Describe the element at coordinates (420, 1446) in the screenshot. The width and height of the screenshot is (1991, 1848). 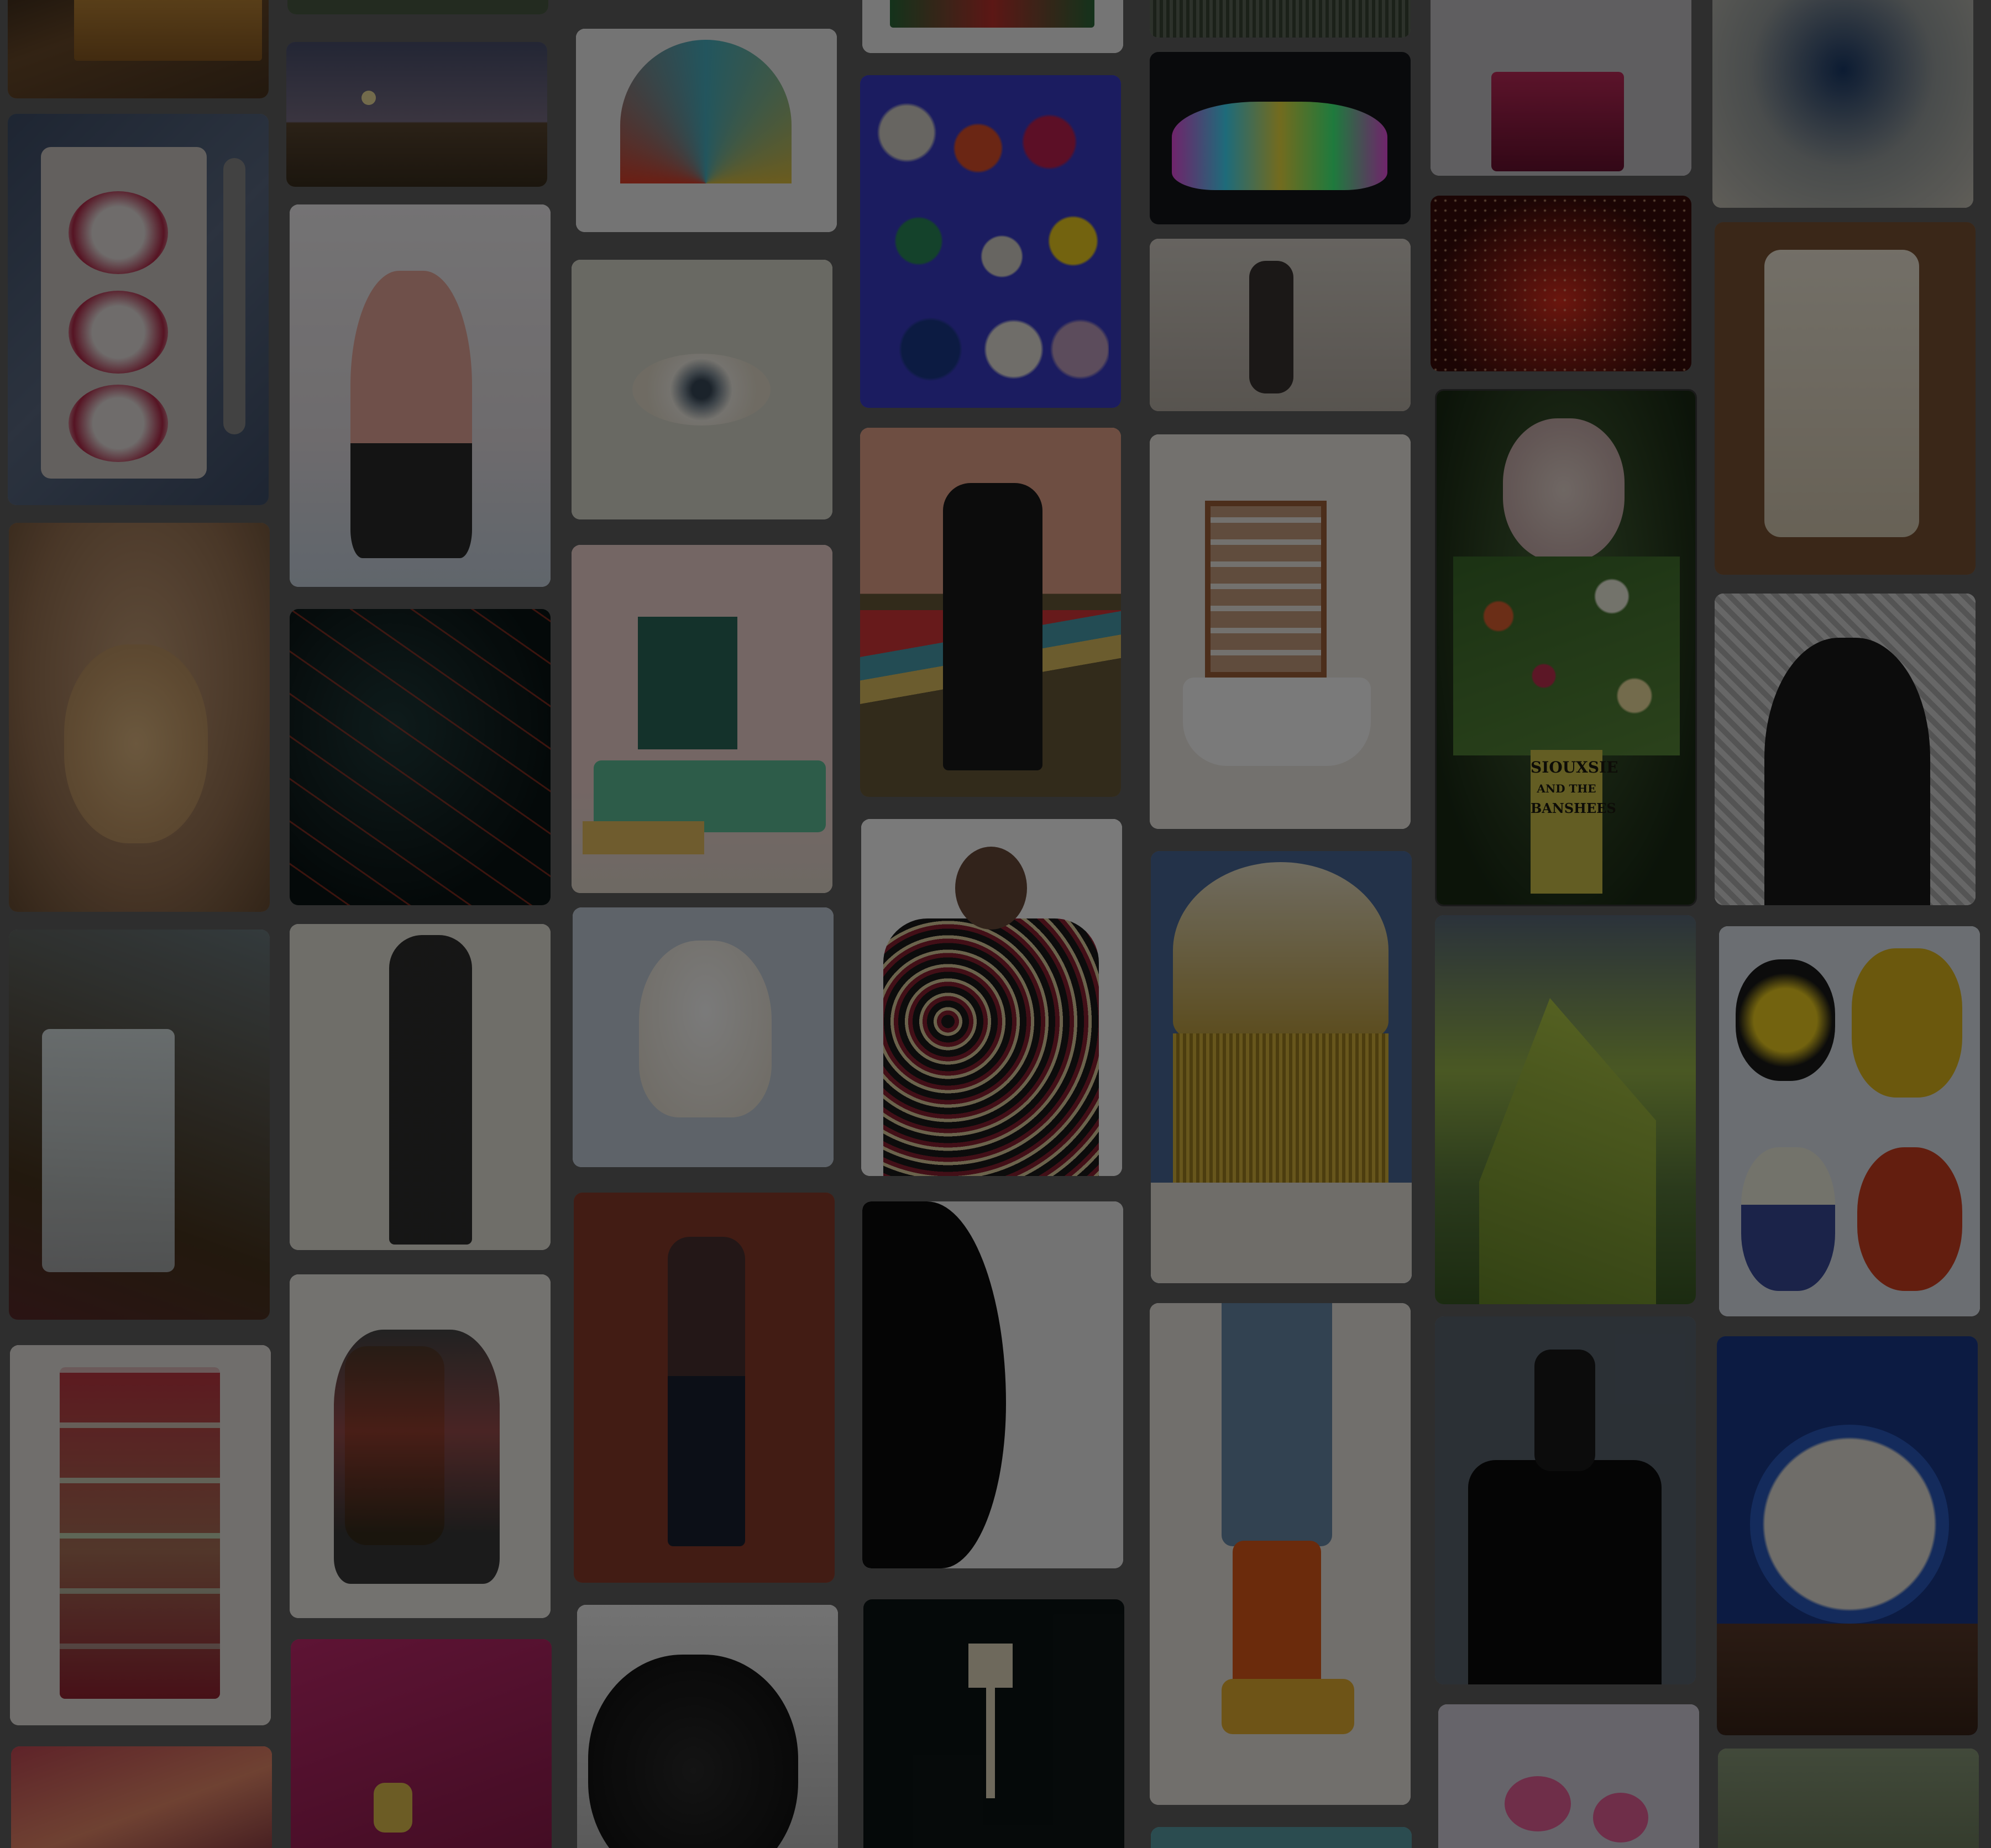
I see `pin-seated-masked-figure` at that location.